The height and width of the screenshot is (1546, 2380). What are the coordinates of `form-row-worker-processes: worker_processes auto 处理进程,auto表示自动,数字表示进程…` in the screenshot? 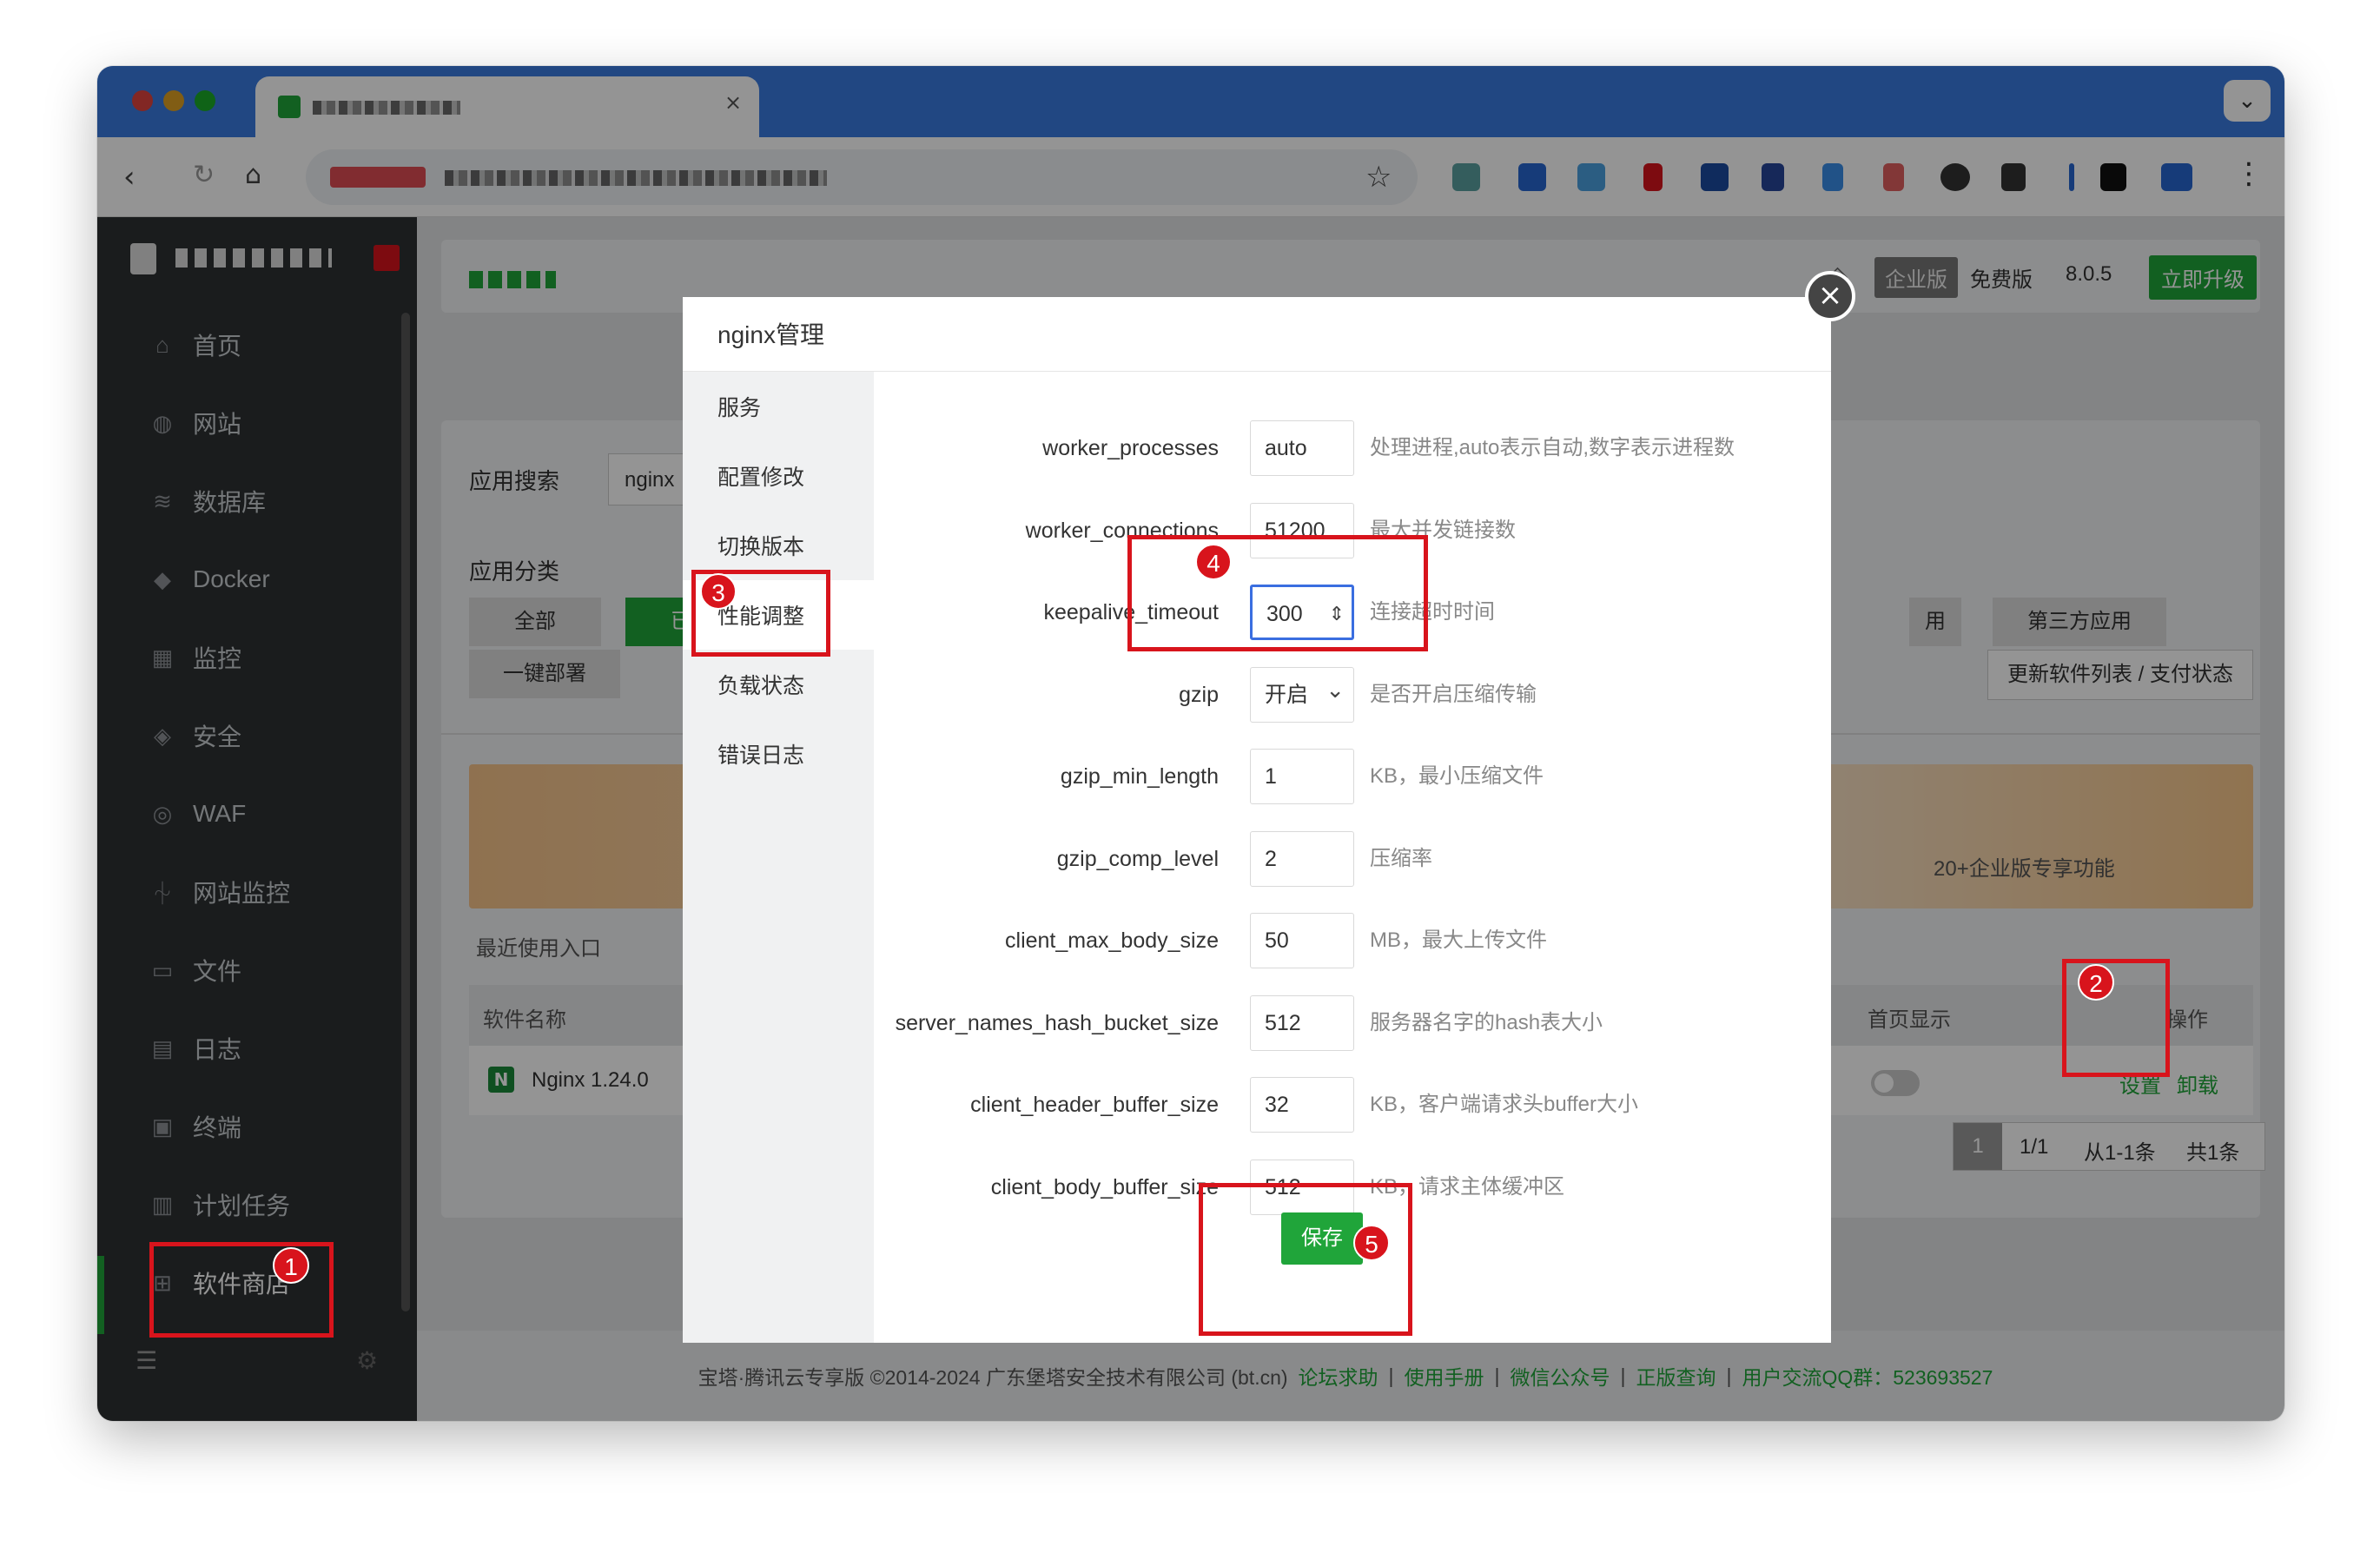 It's located at (1352, 450).